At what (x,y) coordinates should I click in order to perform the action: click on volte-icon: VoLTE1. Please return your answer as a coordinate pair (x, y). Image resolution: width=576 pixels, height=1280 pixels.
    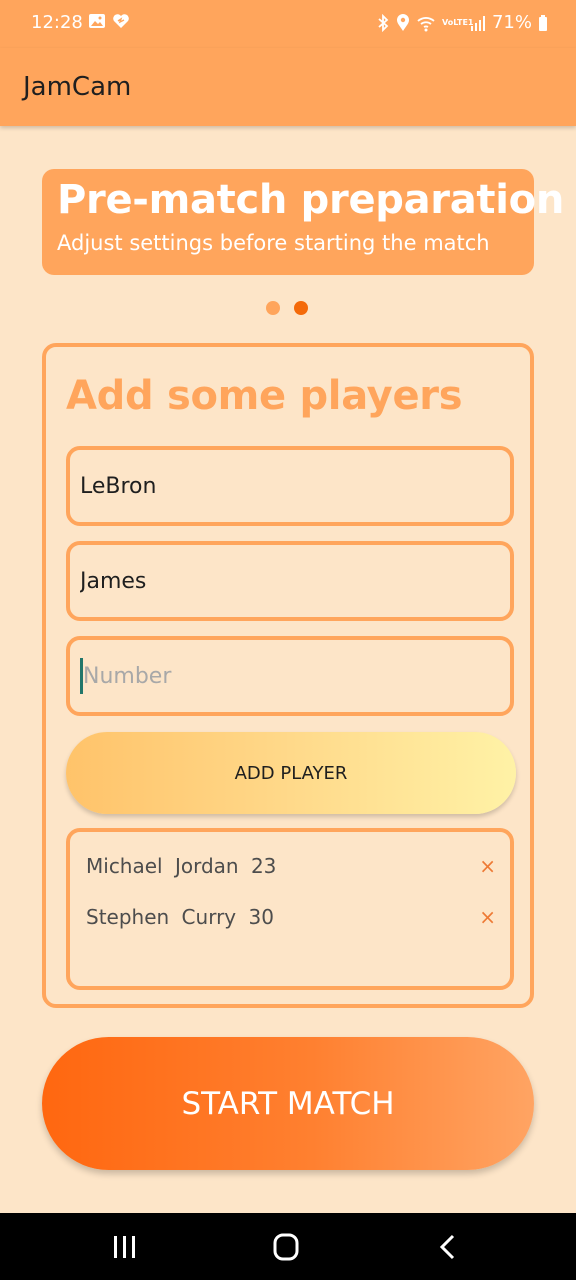
    Looking at the image, I should click on (457, 22).